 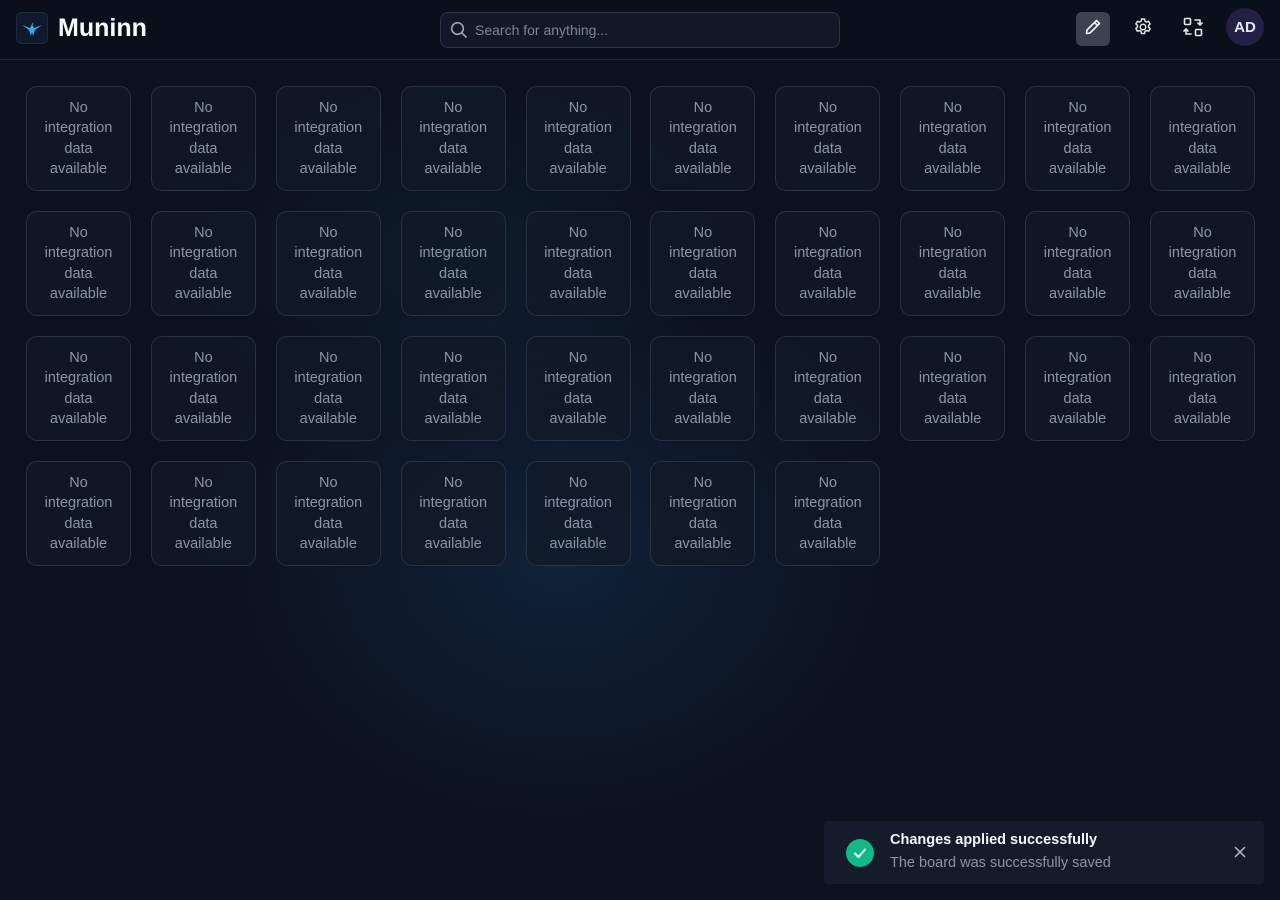 I want to click on swap-arrows-icon, so click(x=1193, y=29).